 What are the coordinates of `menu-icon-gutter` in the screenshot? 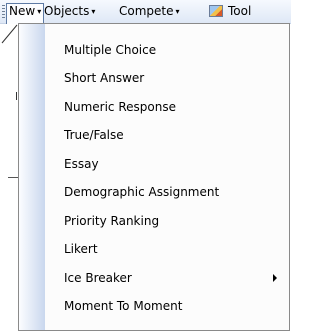 It's located at (32, 177).